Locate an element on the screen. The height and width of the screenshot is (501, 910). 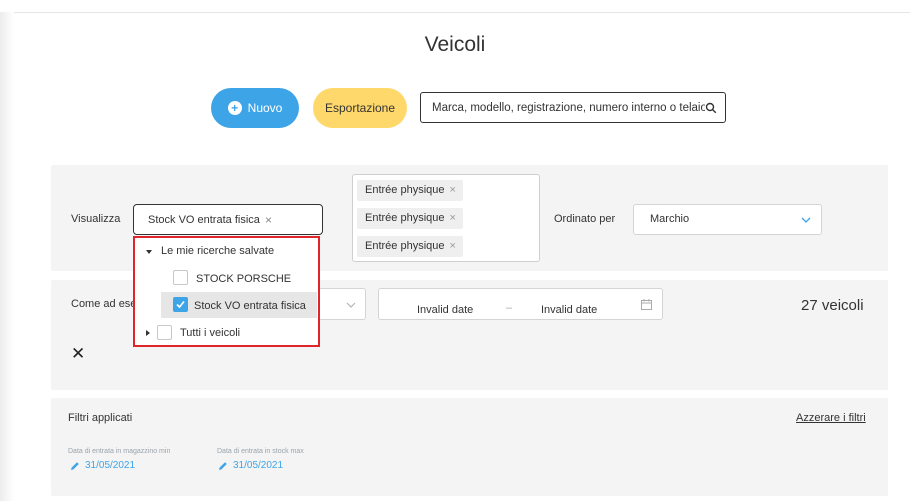
item-label: STOCK PORSCHE is located at coordinates (244, 279).